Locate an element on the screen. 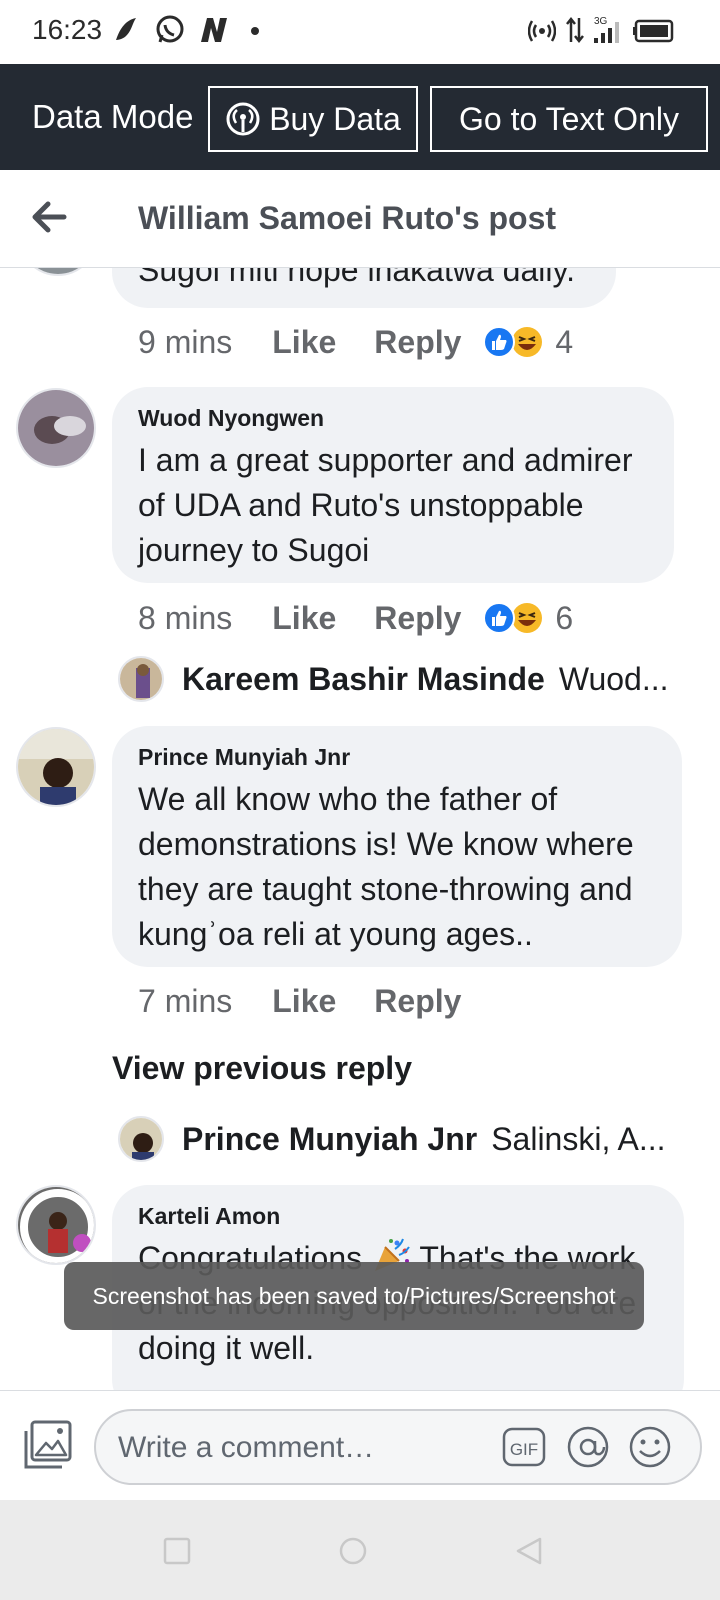 The height and width of the screenshot is (1600, 720). comment-bubble: Sugoi miti hope inakatwa daily. is located at coordinates (364, 288).